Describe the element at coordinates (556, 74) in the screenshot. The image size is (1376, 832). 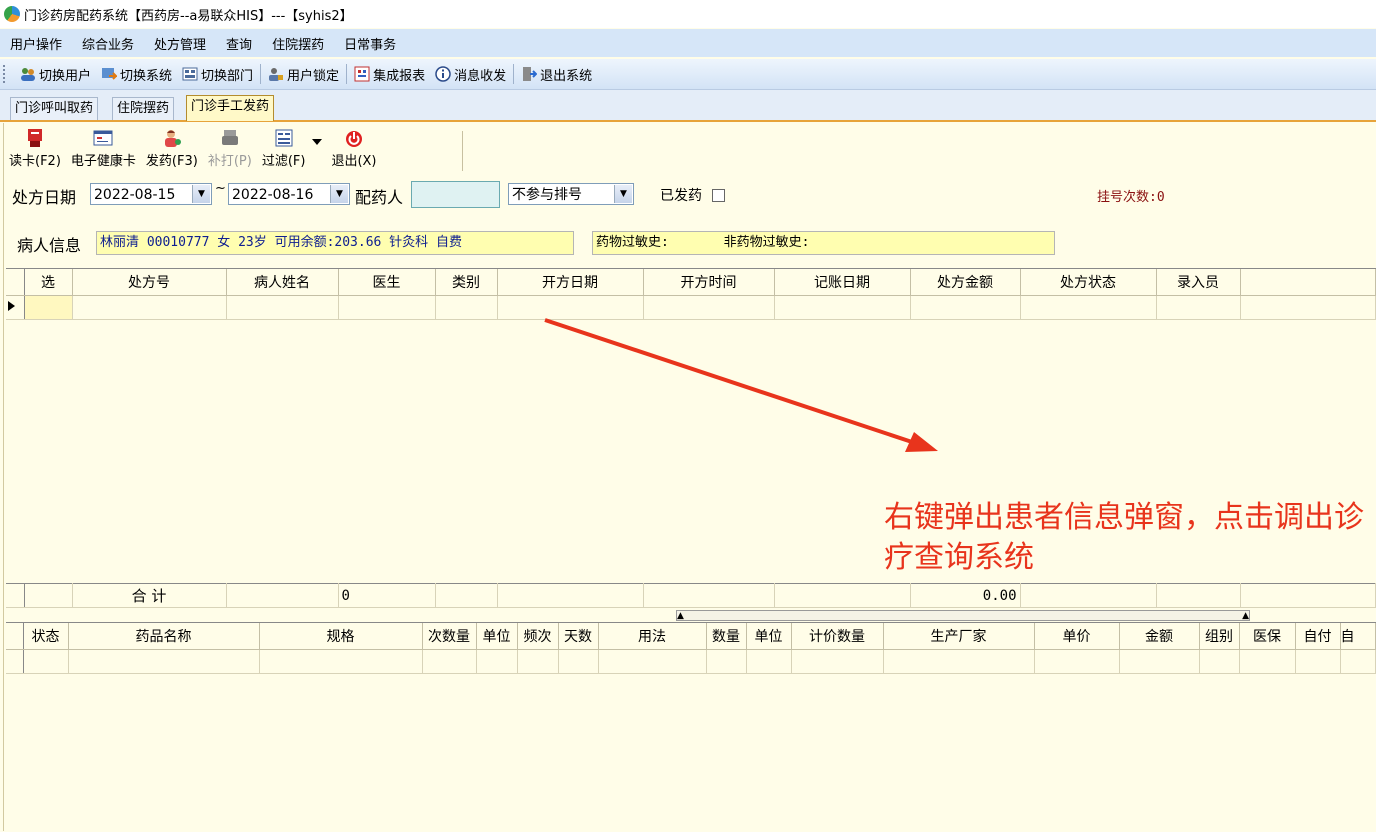
I see `exit-system-button: 退出系统` at that location.